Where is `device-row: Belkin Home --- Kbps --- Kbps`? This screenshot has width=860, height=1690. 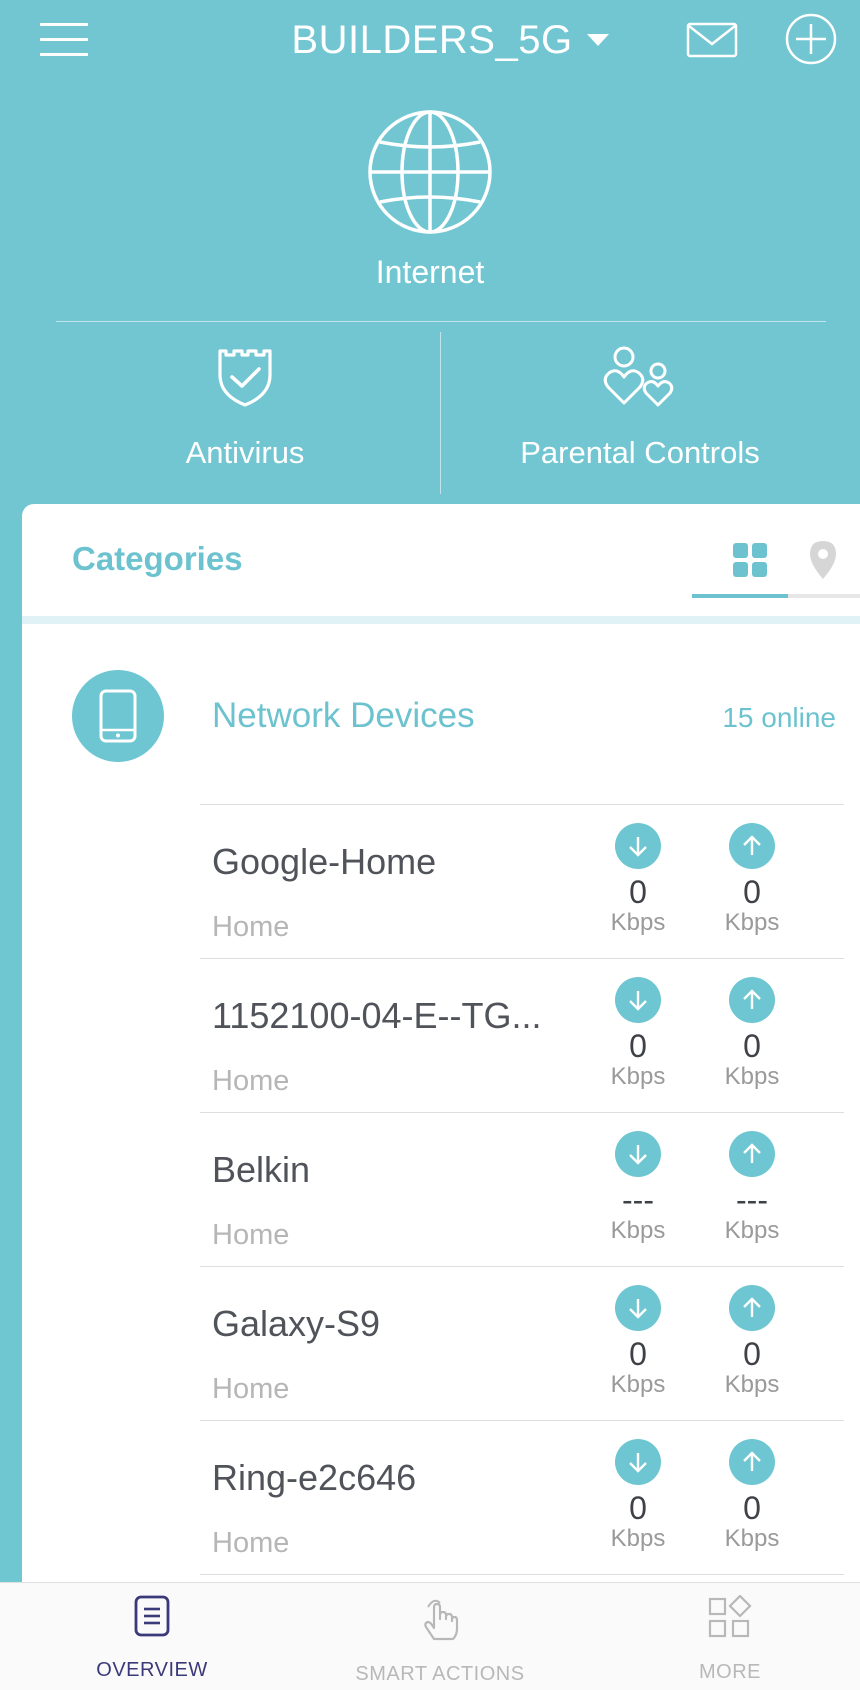 device-row: Belkin Home --- Kbps --- Kbps is located at coordinates (522, 1189).